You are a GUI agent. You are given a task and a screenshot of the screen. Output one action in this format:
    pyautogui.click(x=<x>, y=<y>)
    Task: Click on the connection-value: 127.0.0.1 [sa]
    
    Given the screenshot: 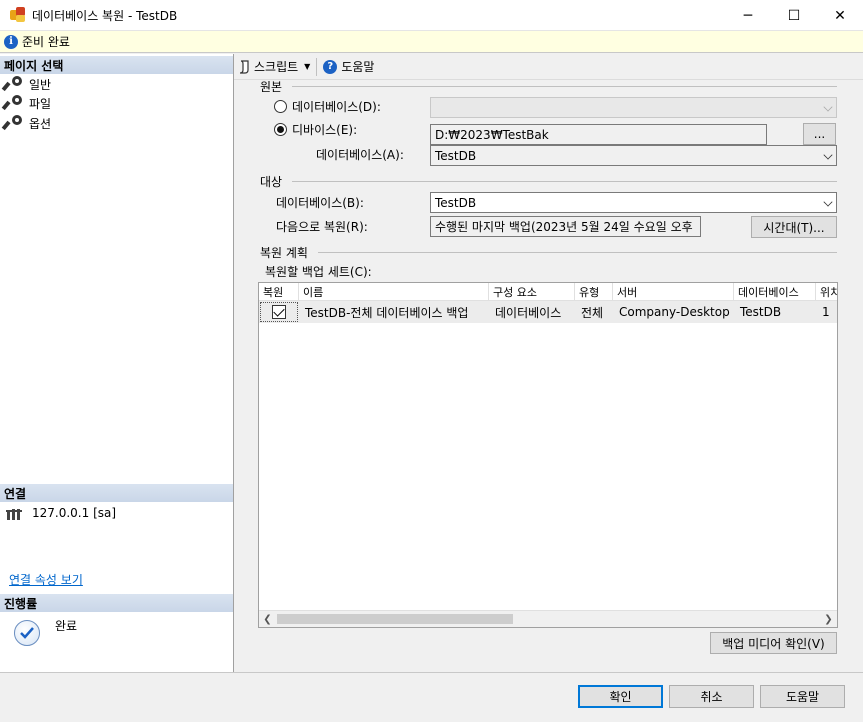 What is the action you would take?
    pyautogui.click(x=74, y=513)
    